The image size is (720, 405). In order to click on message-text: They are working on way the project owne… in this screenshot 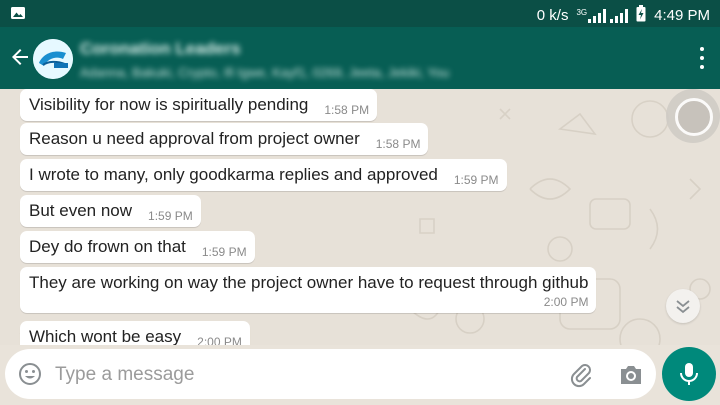, I will do `click(309, 282)`.